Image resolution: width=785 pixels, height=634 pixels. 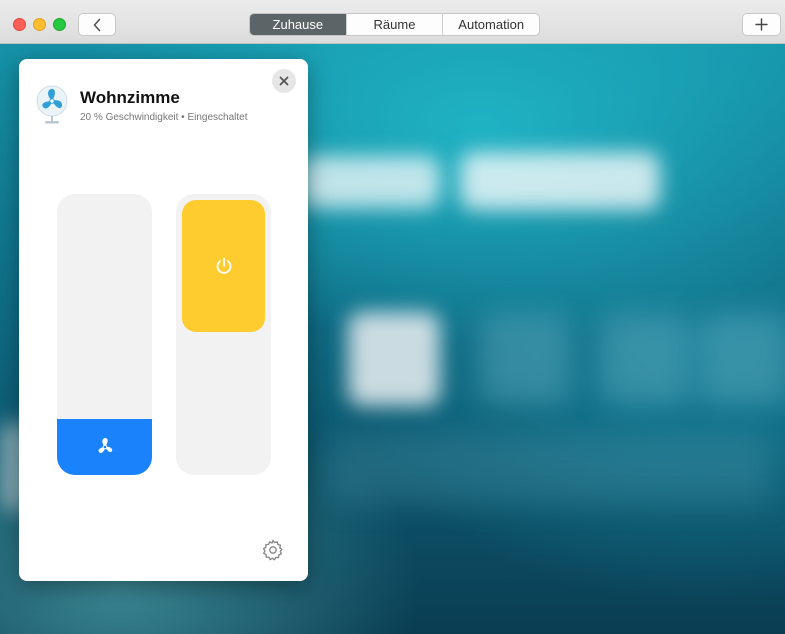 What do you see at coordinates (19, 24) in the screenshot?
I see `window-close-button` at bounding box center [19, 24].